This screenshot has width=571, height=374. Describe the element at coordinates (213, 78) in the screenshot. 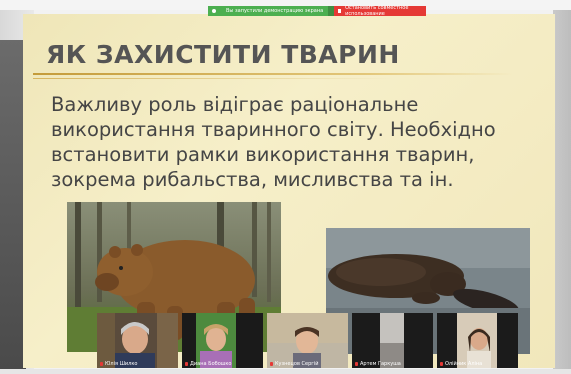

I see `title-underline-secondary` at that location.